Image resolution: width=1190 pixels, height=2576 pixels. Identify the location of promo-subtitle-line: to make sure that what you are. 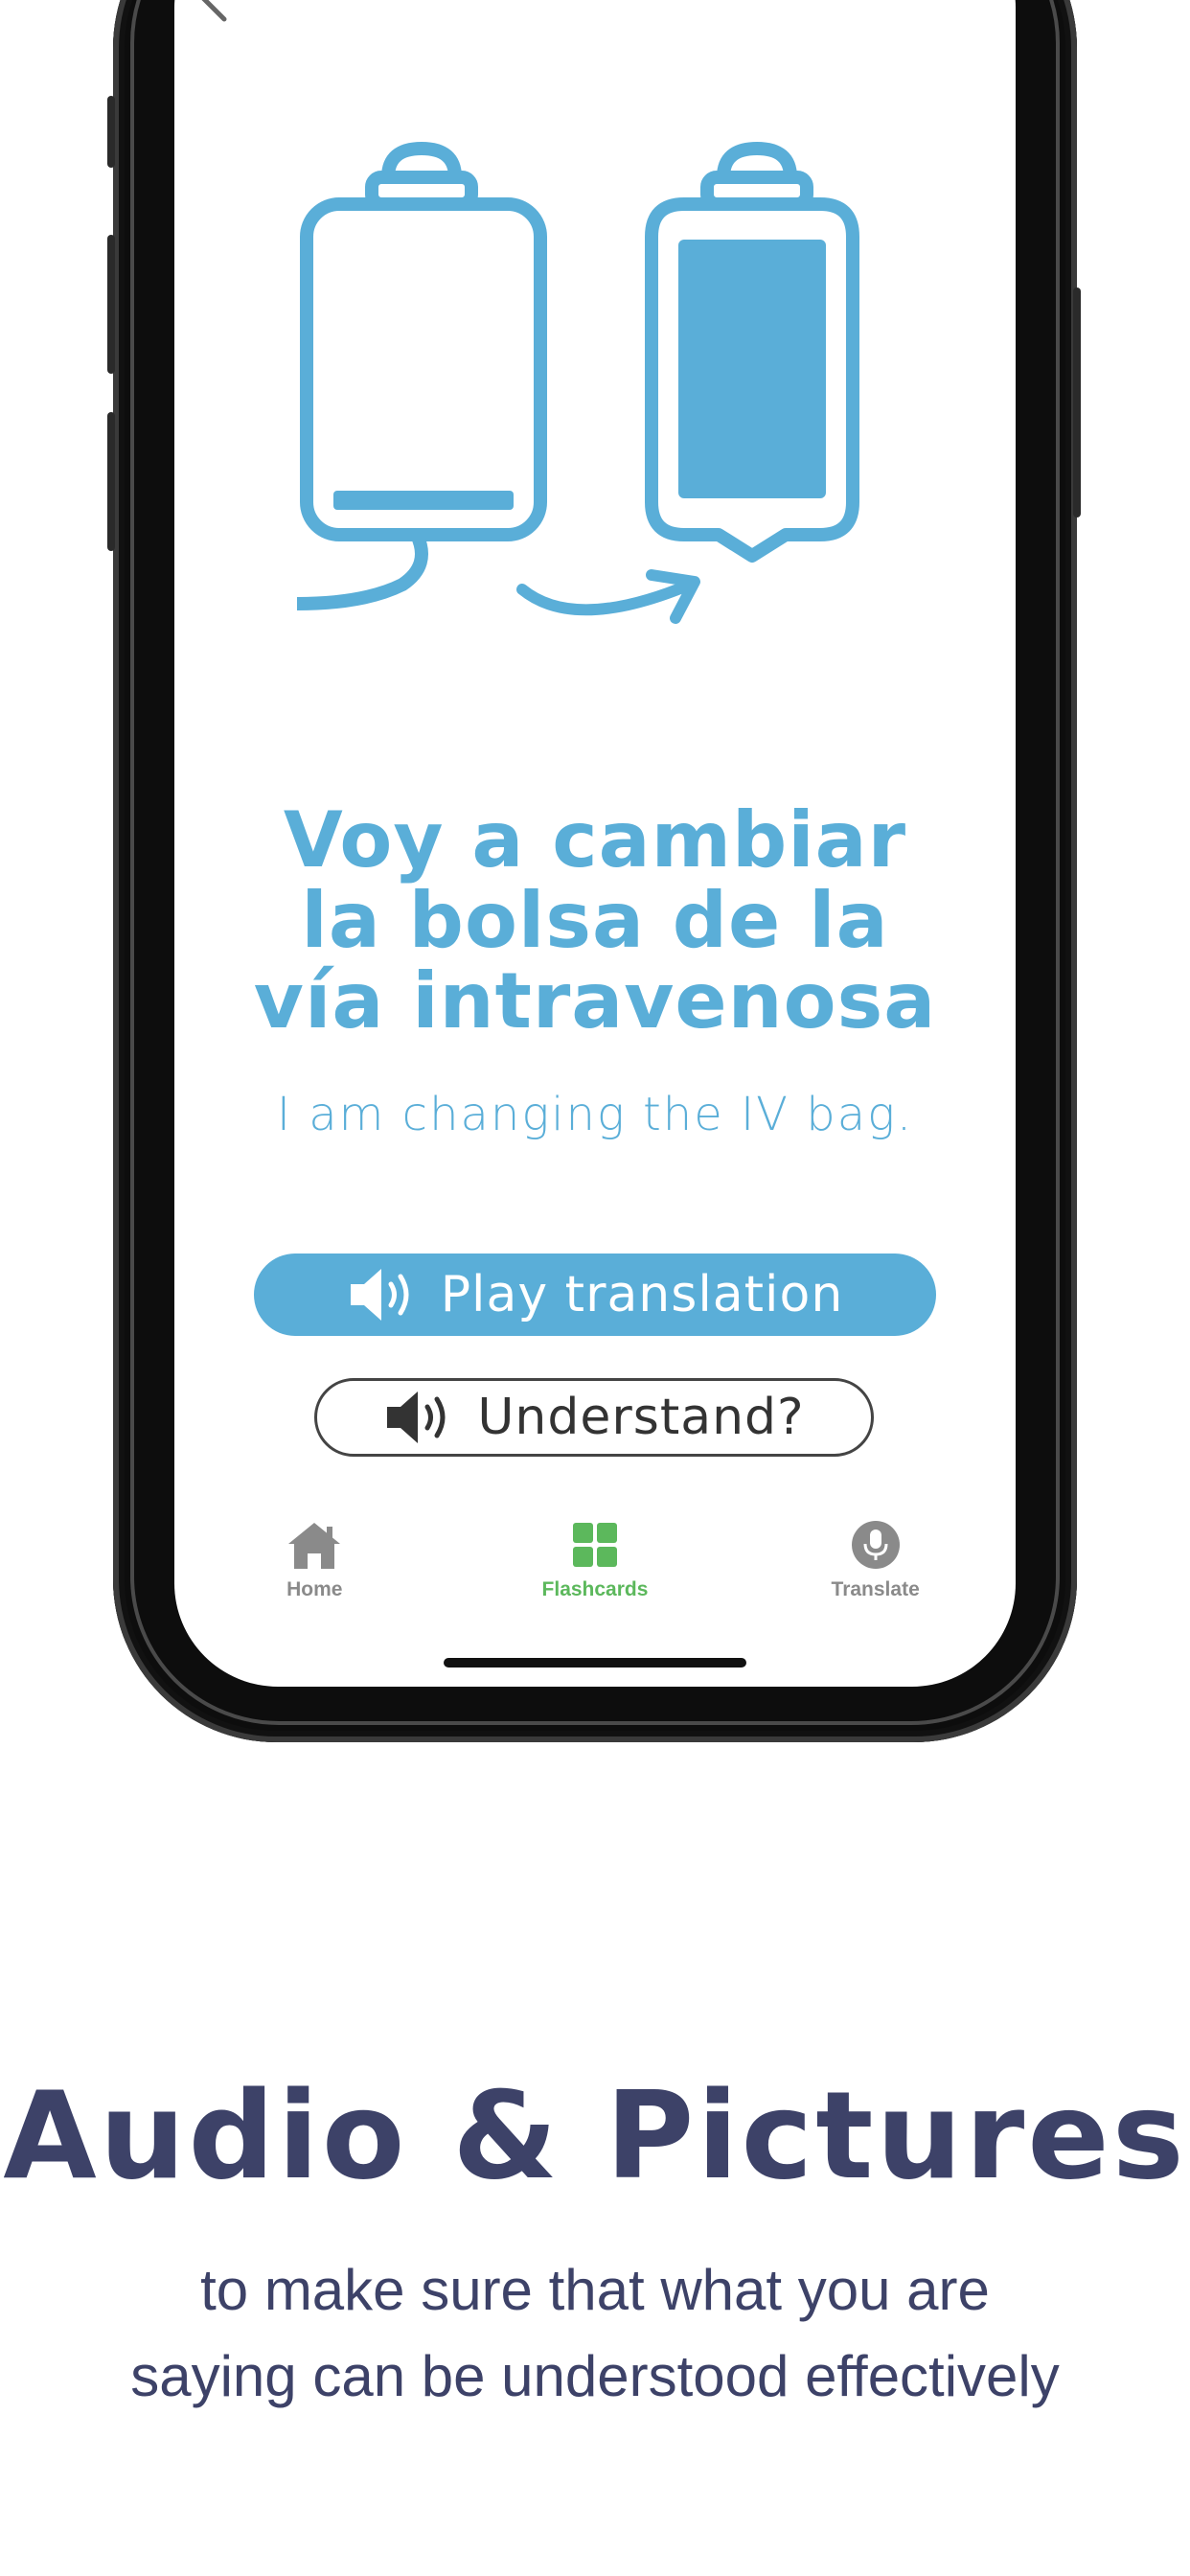
(595, 2290).